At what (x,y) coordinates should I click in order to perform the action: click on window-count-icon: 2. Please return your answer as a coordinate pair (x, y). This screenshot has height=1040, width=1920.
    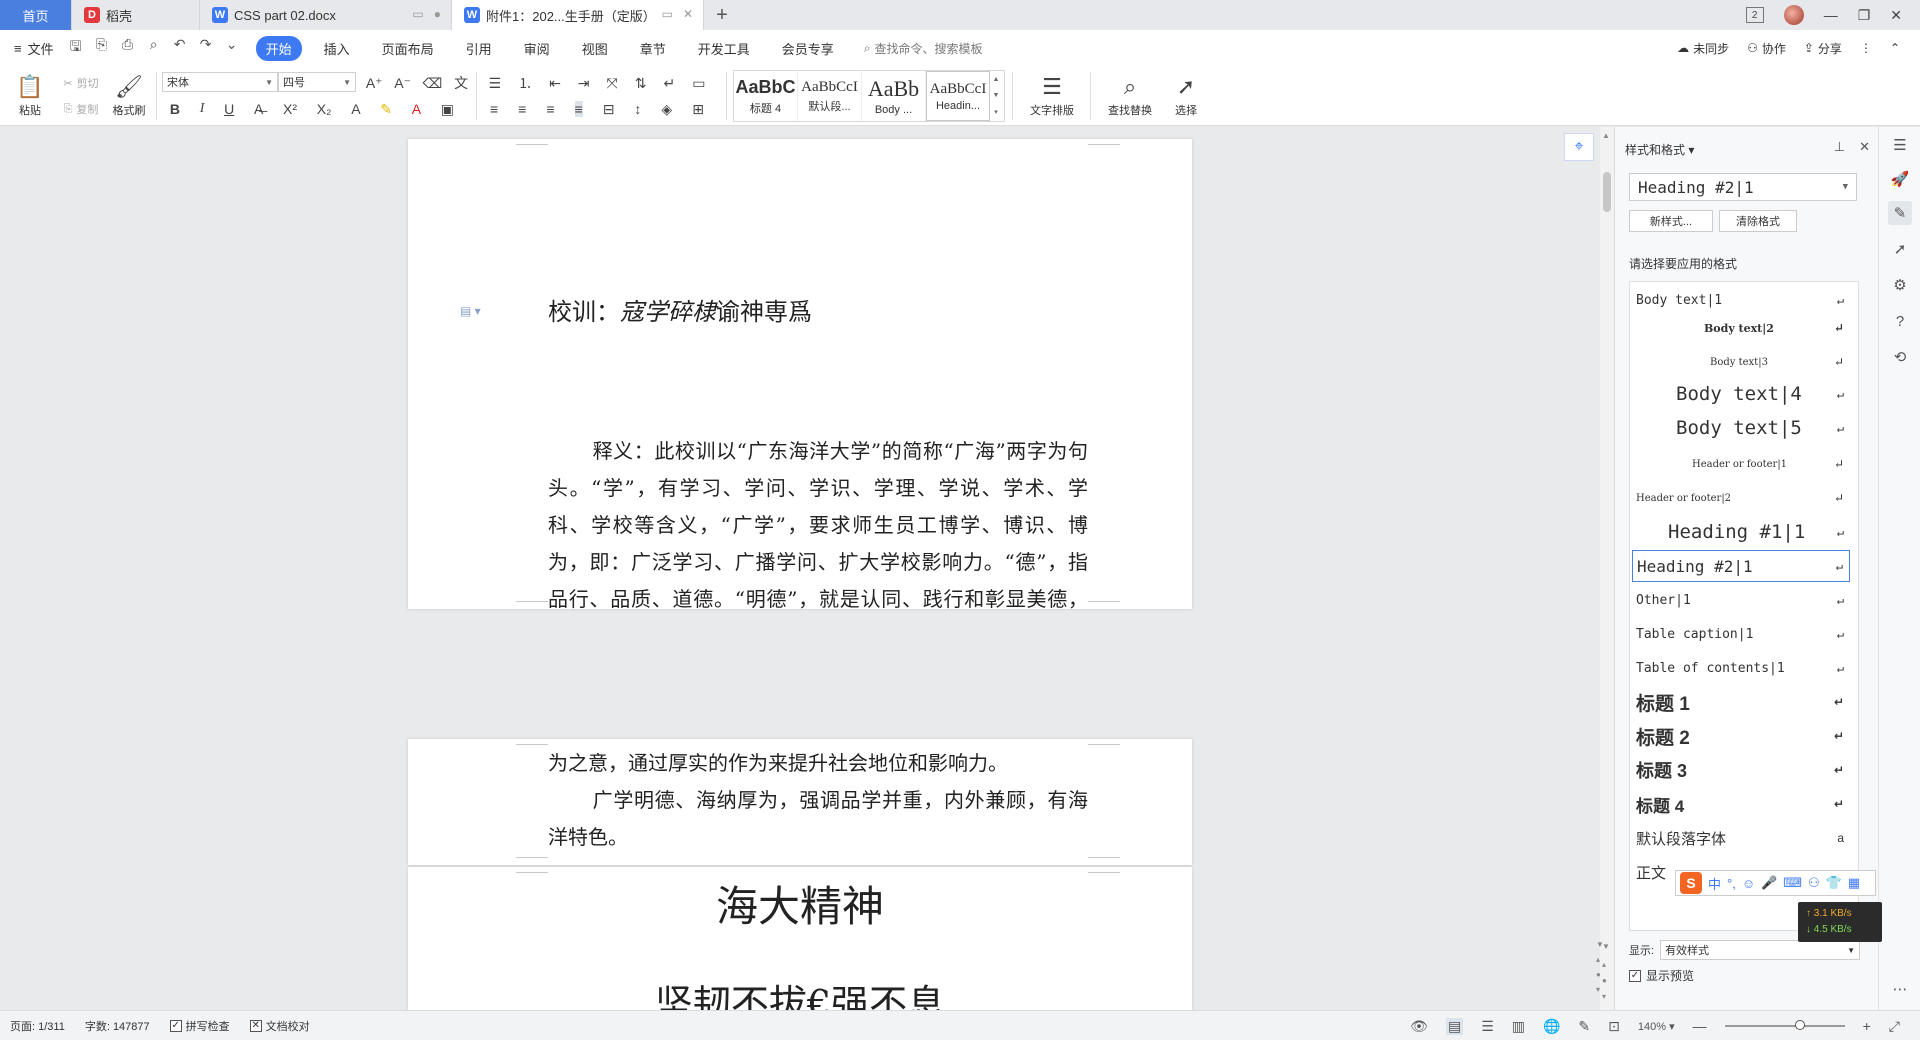
    Looking at the image, I should click on (1754, 15).